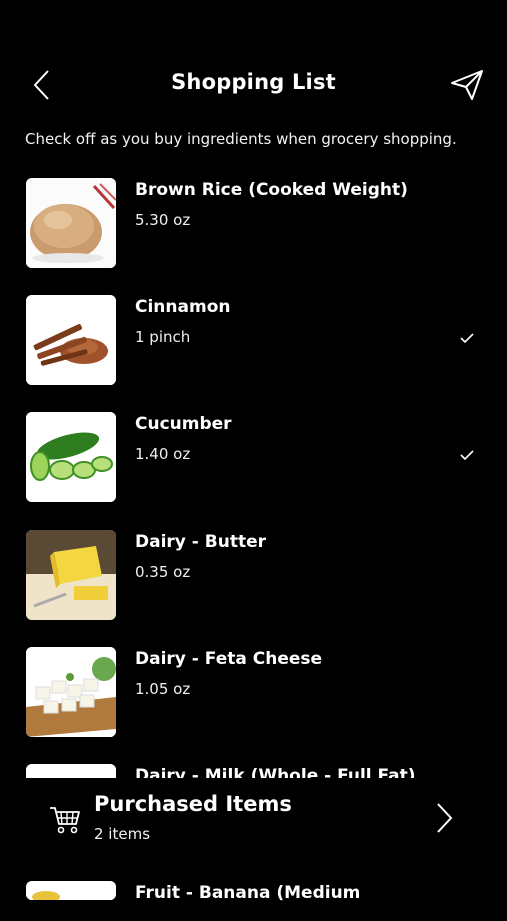  What do you see at coordinates (71, 575) in the screenshot?
I see `butter-image` at bounding box center [71, 575].